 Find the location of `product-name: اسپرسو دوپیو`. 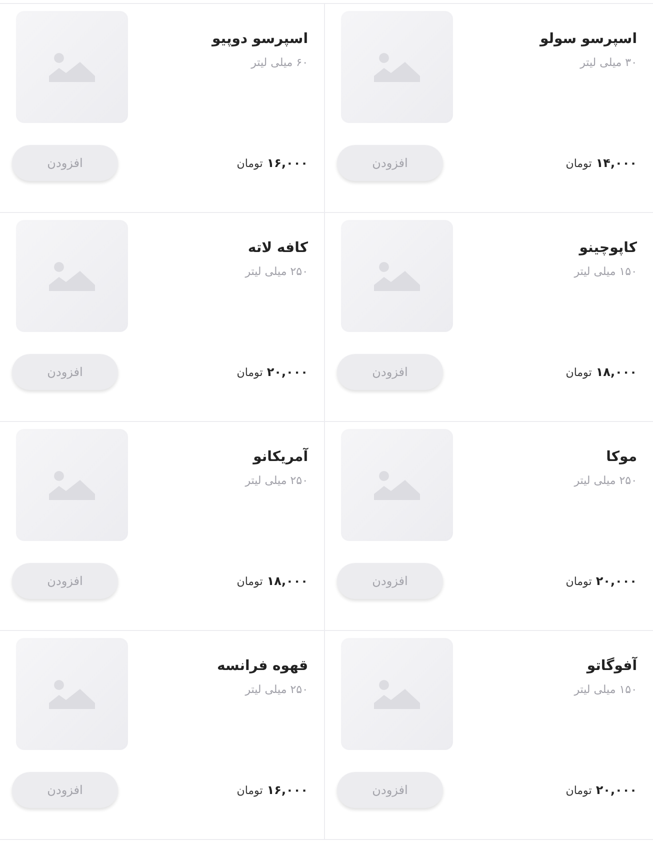

product-name: اسپرسو دوپیو is located at coordinates (260, 39).